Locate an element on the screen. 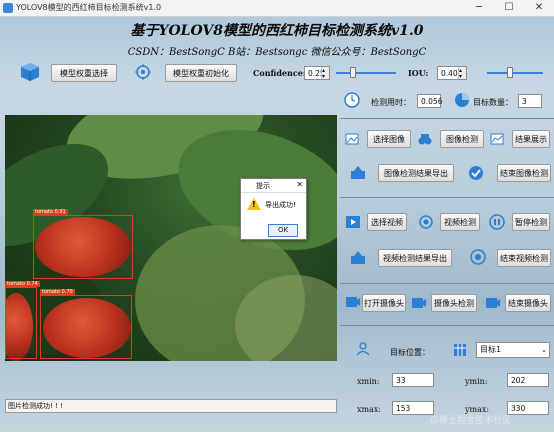 The image size is (554, 432). end-image-detect-button: 结束图像检测 is located at coordinates (524, 173).